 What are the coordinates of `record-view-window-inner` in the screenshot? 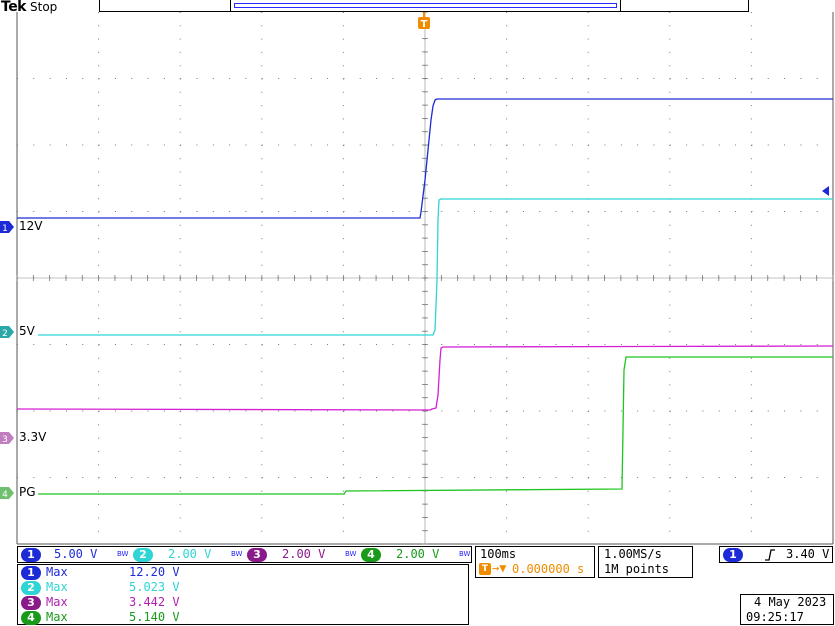 It's located at (425, 5).